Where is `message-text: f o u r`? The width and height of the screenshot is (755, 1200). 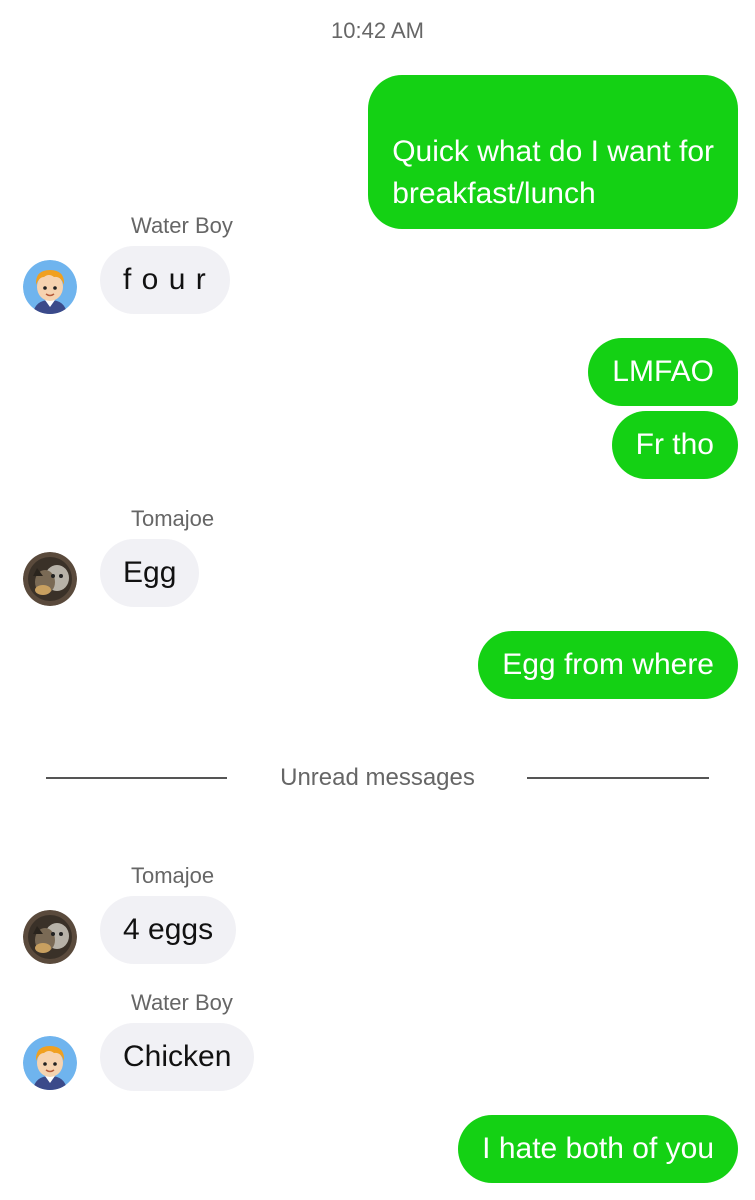
message-text: f o u r is located at coordinates (165, 279).